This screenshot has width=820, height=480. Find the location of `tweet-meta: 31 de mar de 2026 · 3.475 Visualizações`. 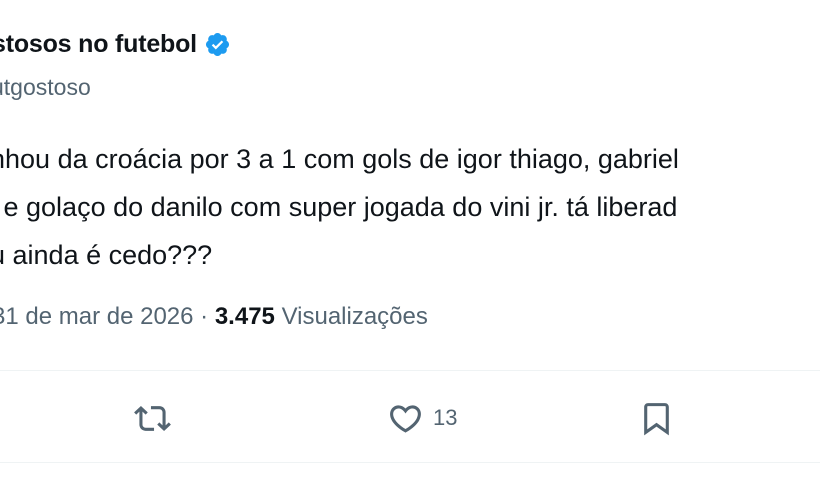

tweet-meta: 31 de mar de 2026 · 3.475 Visualizações is located at coordinates (214, 317).